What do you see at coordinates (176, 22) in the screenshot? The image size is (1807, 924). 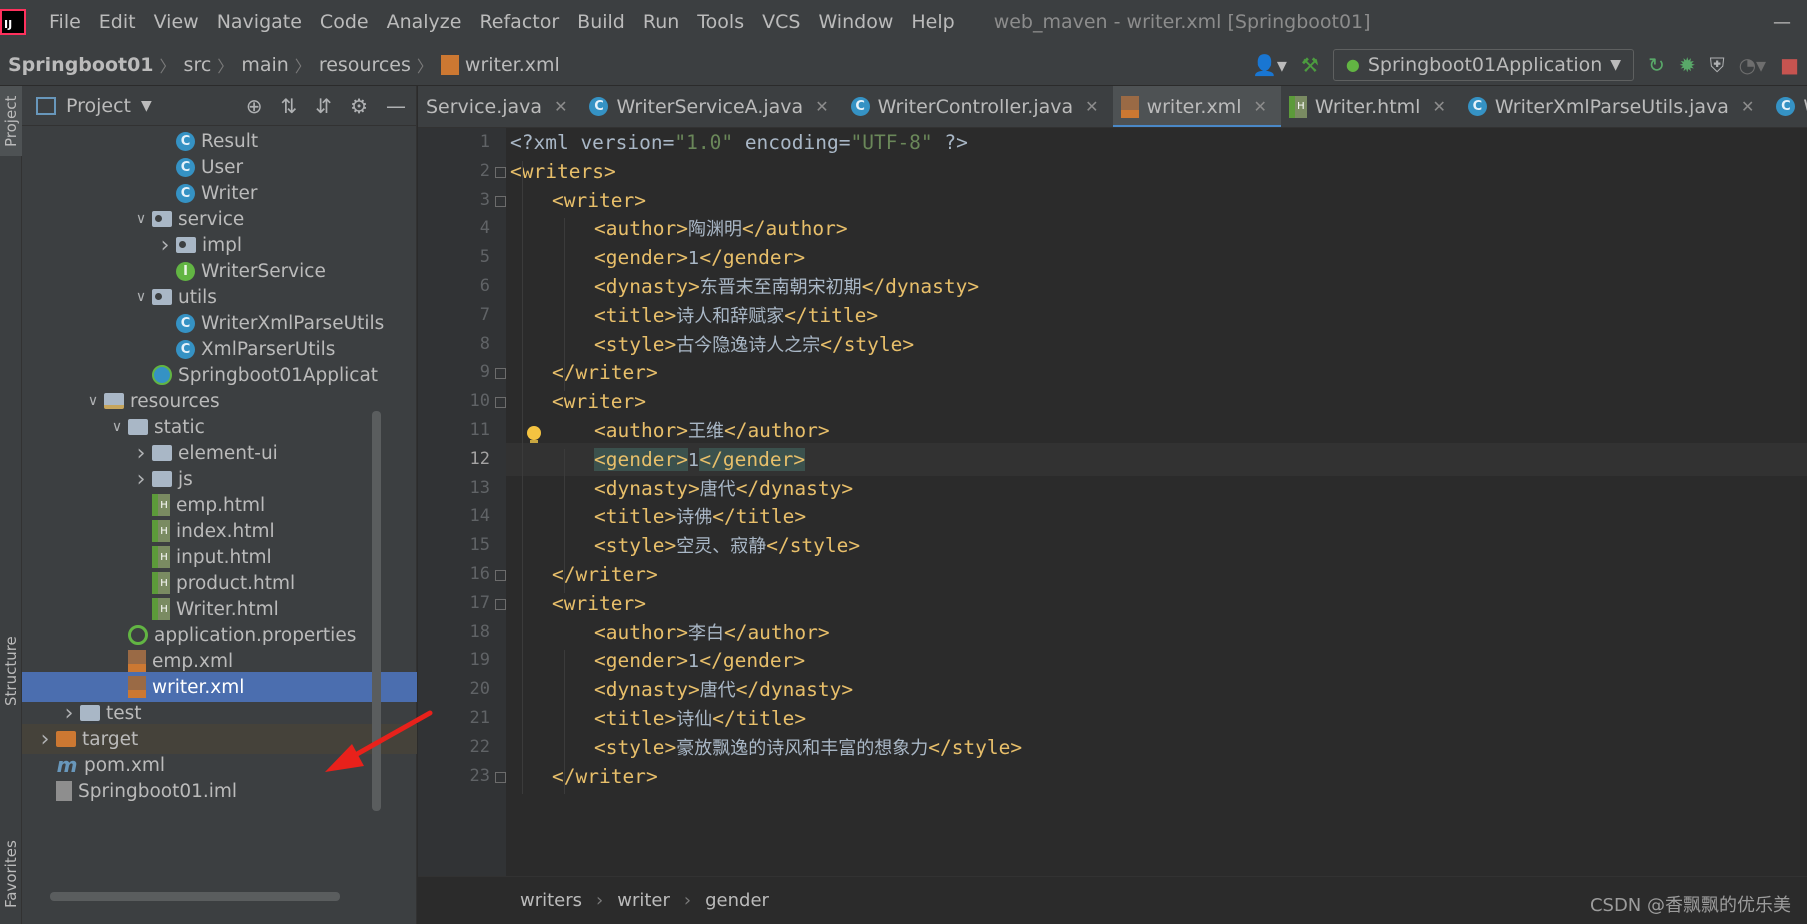 I see `menu-view: View` at bounding box center [176, 22].